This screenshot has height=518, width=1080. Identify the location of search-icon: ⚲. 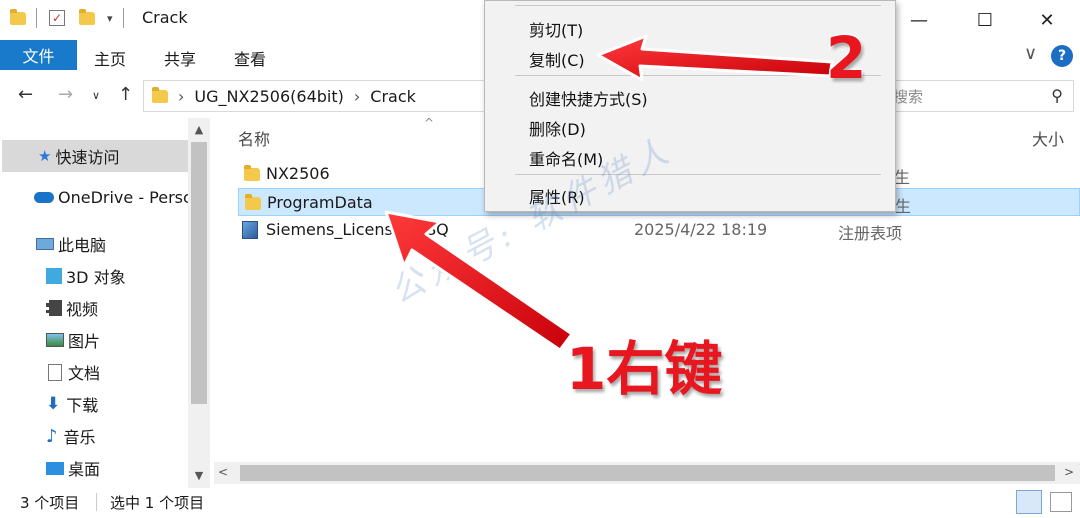
(1057, 95).